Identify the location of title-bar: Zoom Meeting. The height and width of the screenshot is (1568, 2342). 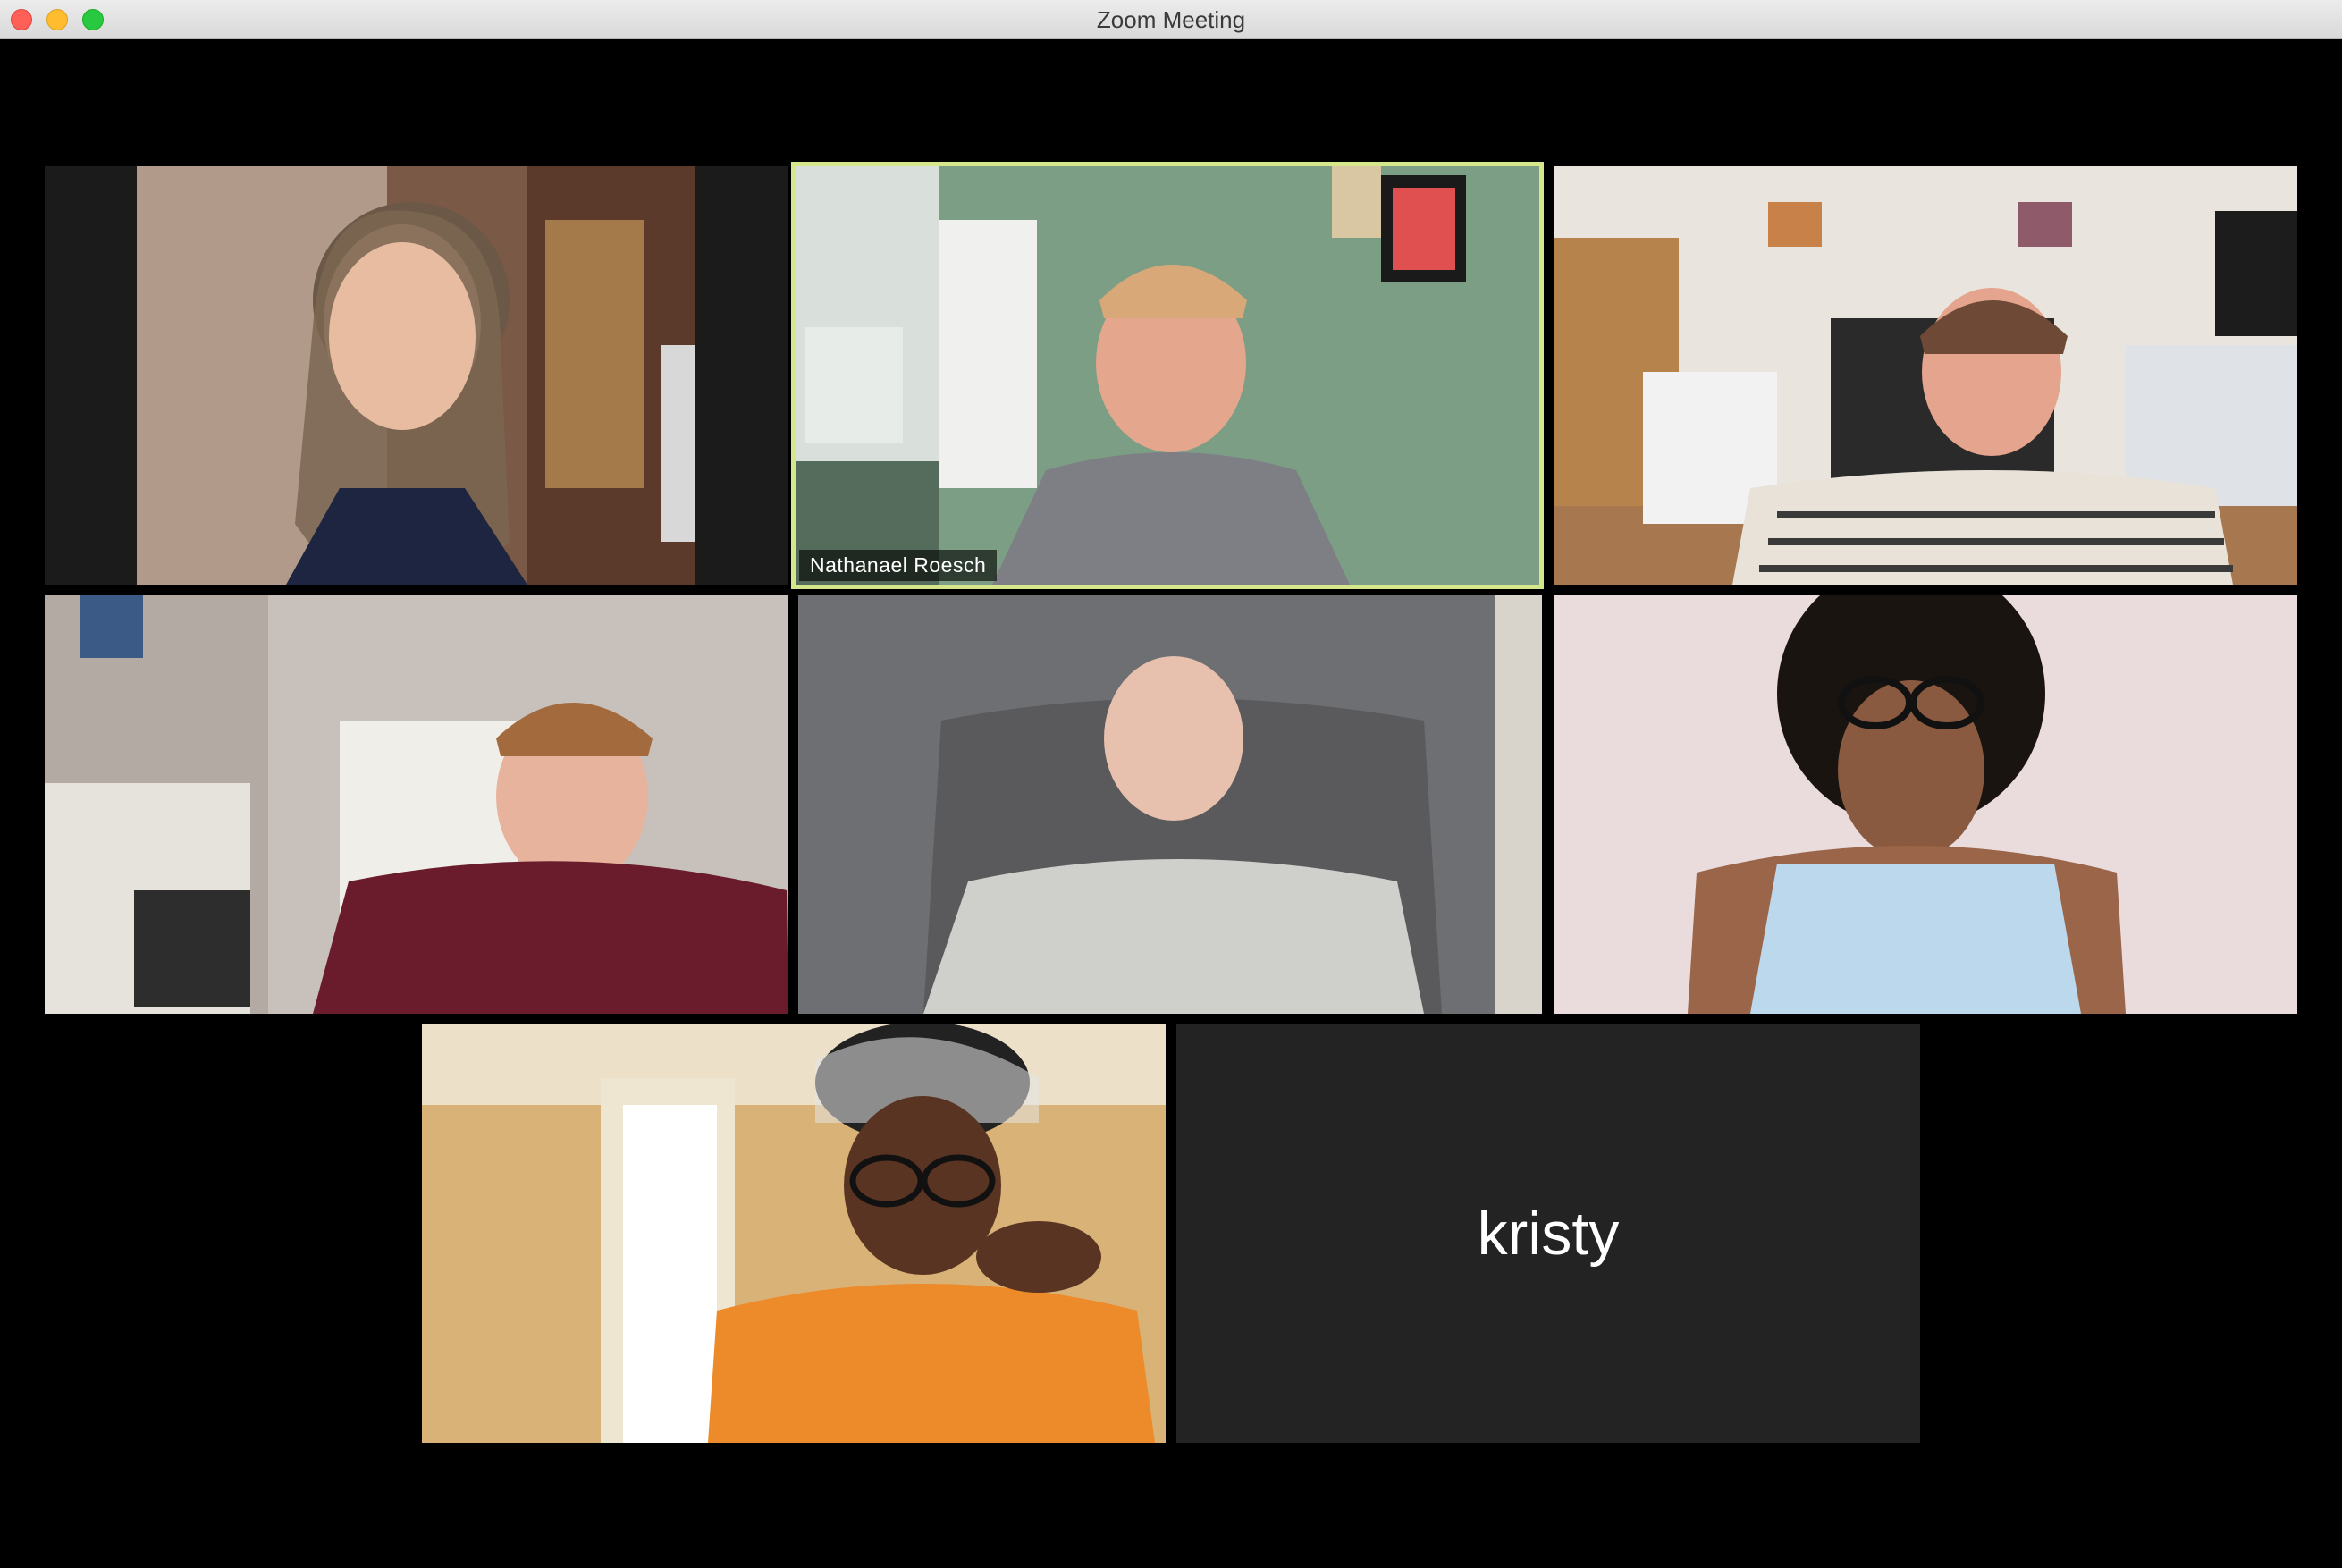
(1171, 19).